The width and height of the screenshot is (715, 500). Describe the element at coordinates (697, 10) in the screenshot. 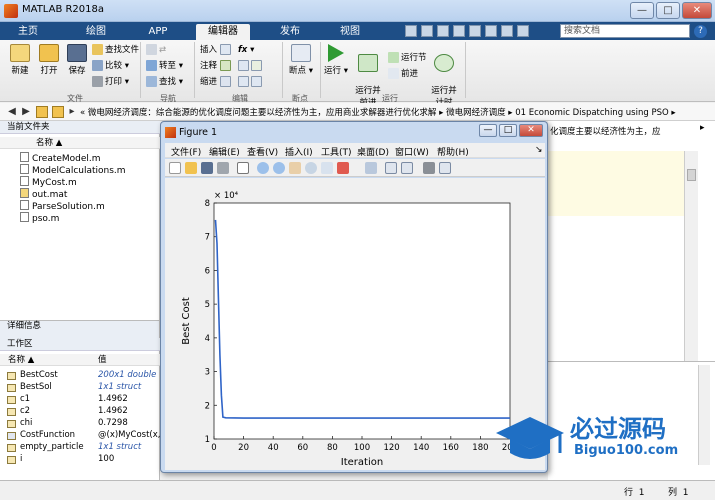

I see `close-button: ✕` at that location.